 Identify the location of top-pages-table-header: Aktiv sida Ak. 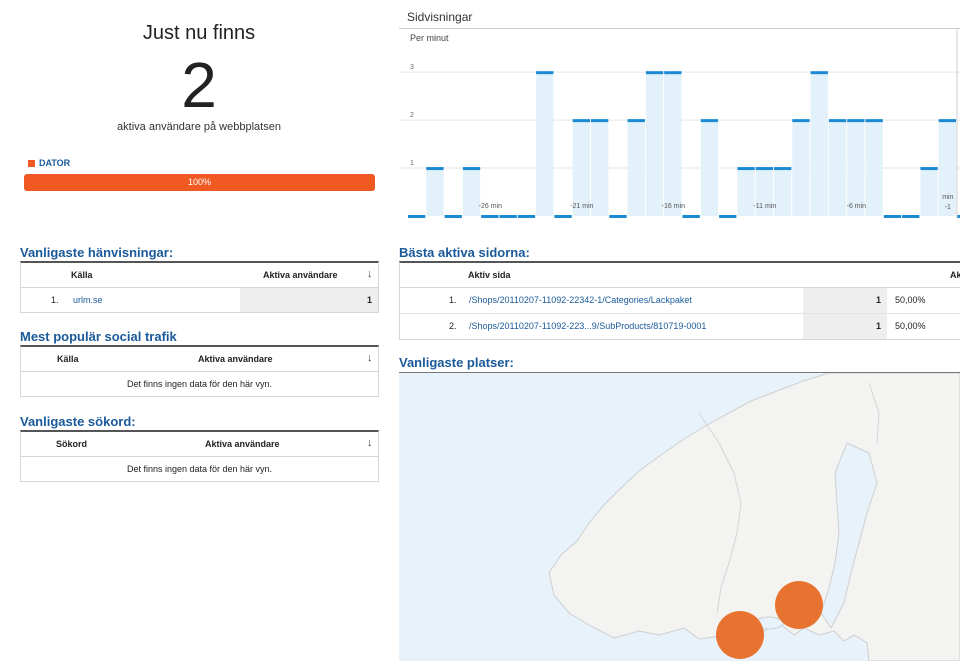
(680, 275).